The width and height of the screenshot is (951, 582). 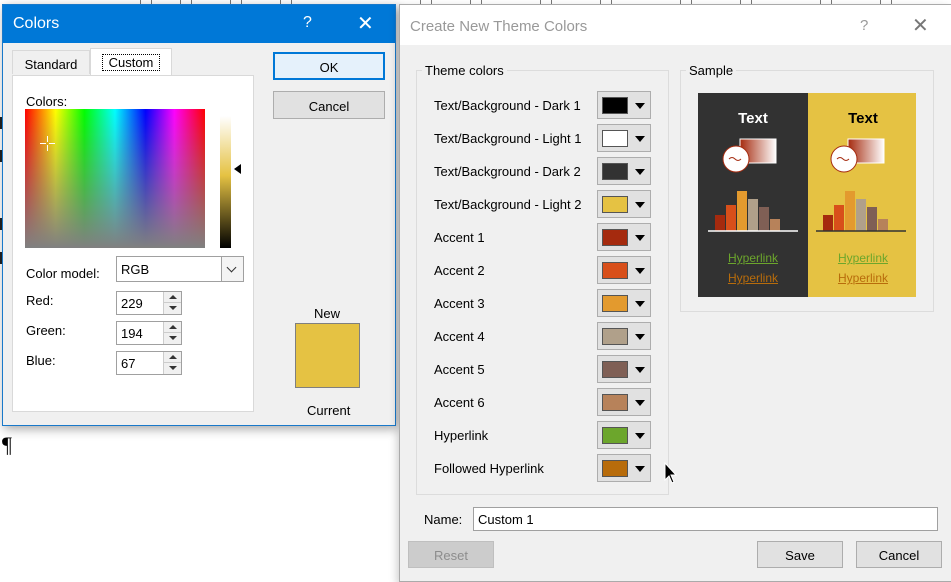 I want to click on row-label-accent1: Accent 1, so click(x=459, y=237).